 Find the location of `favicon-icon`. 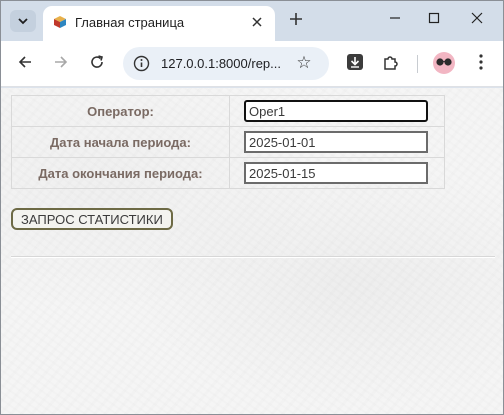

favicon-icon is located at coordinates (60, 22).